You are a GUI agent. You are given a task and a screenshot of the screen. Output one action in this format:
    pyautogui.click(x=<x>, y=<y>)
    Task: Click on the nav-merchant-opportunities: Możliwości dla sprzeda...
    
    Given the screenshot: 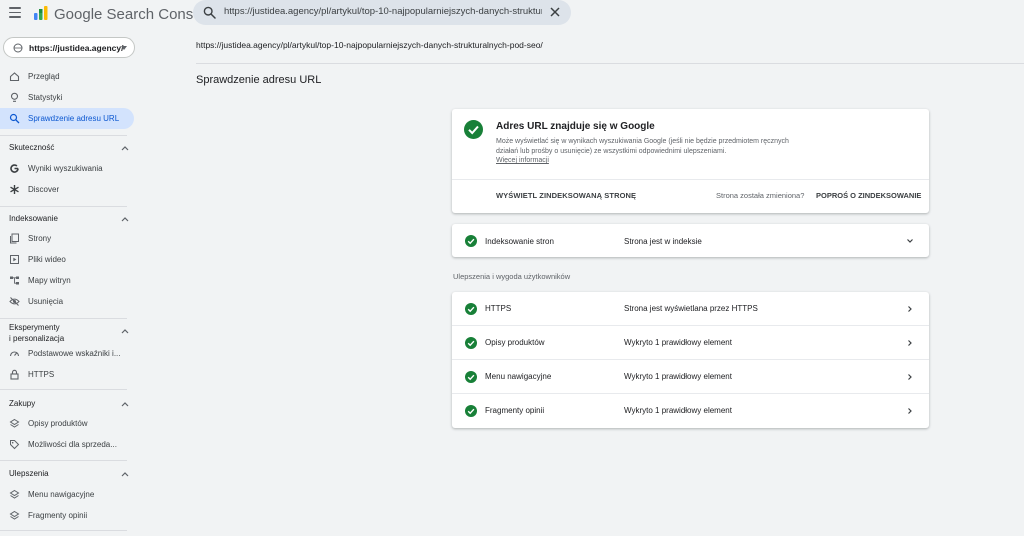 What is the action you would take?
    pyautogui.click(x=67, y=444)
    